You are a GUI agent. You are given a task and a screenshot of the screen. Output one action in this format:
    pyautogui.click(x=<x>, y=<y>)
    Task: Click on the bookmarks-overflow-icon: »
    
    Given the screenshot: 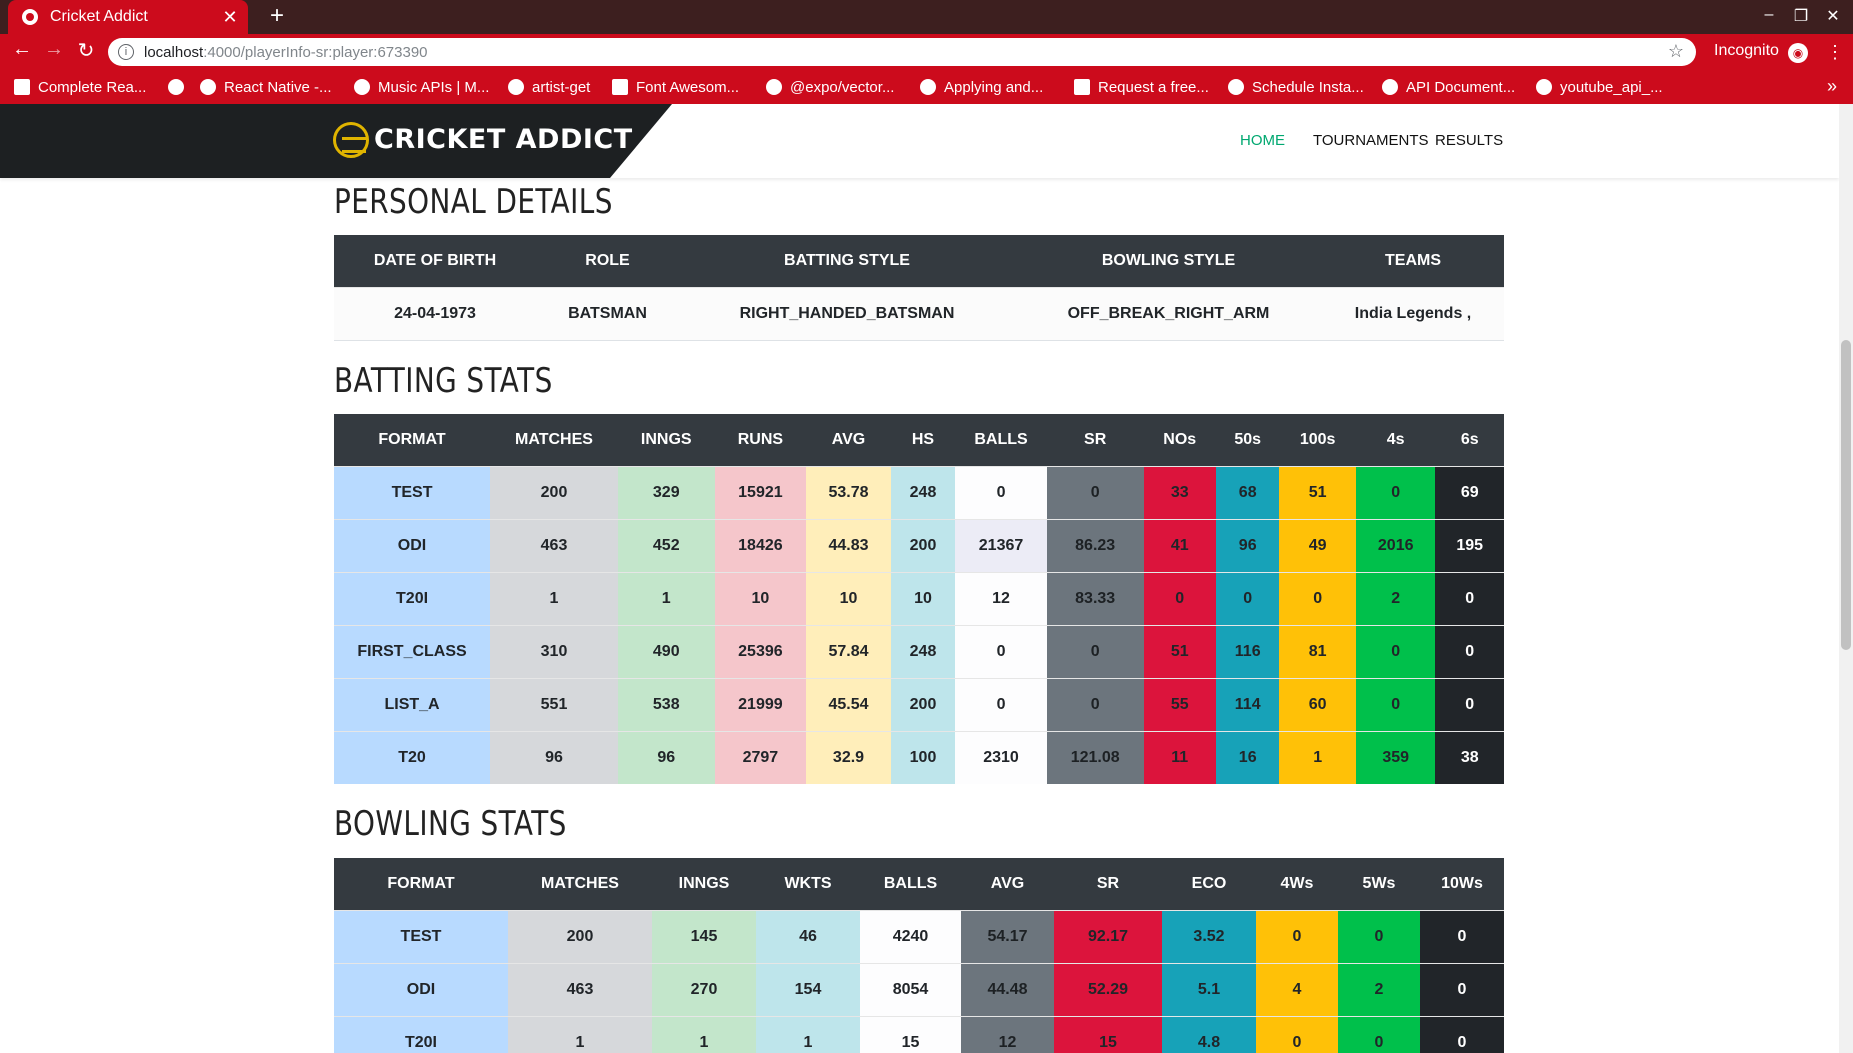 What is the action you would take?
    pyautogui.click(x=1832, y=86)
    